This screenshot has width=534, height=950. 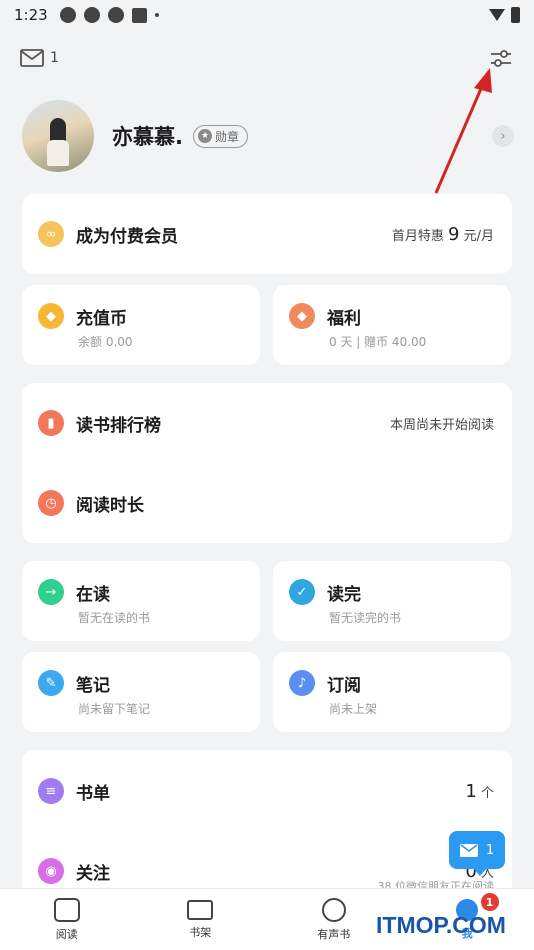 I want to click on nav-reading: 阅读, so click(x=67, y=919).